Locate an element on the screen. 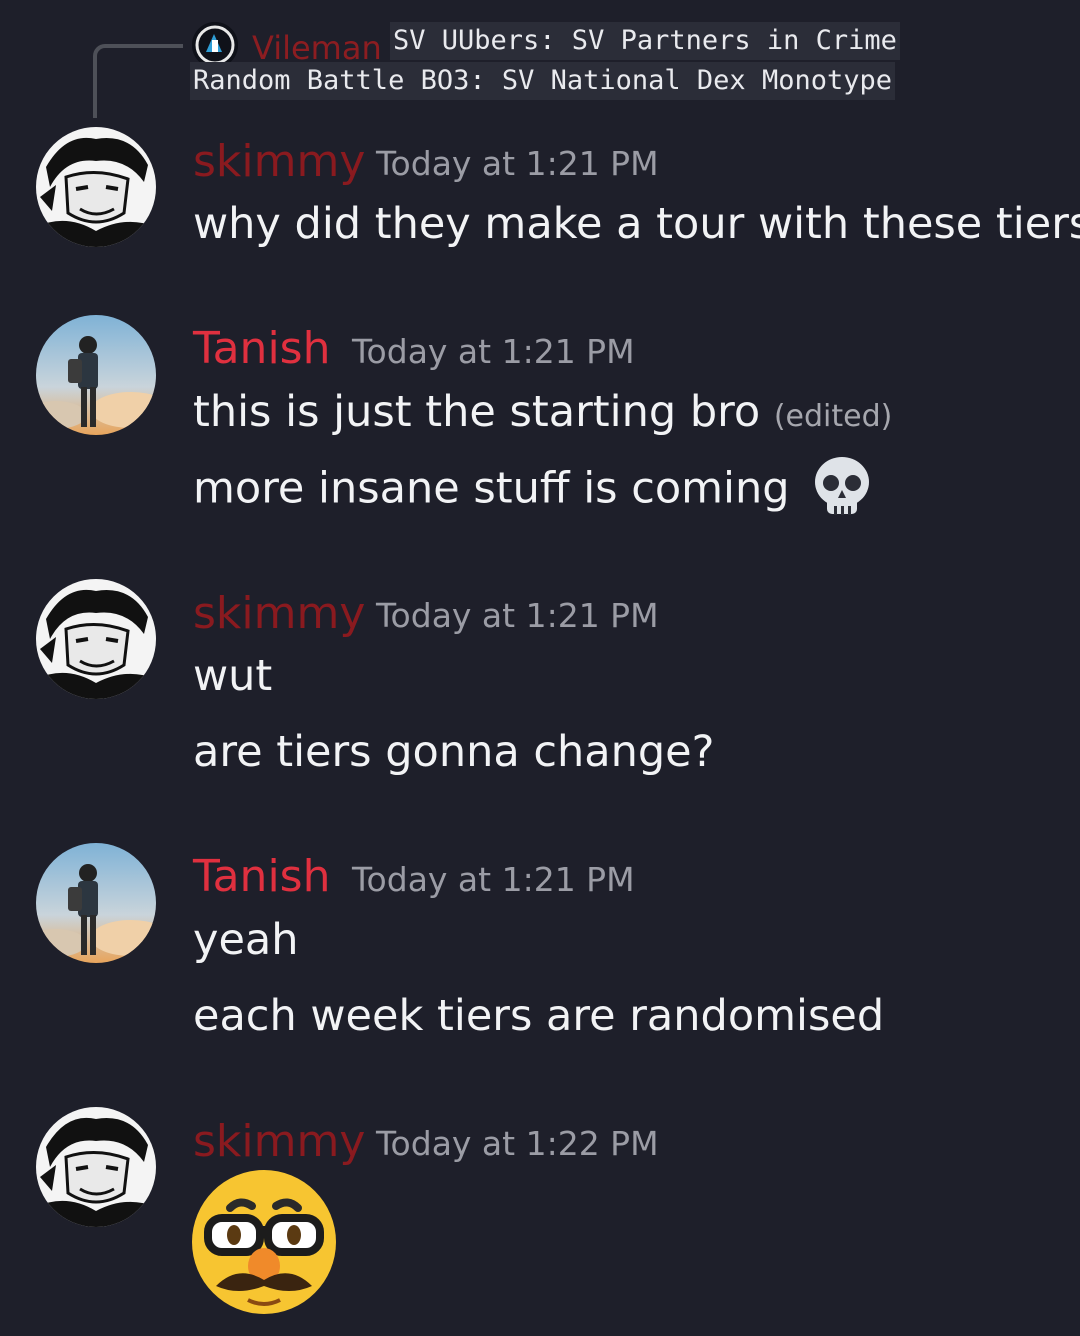 The height and width of the screenshot is (1336, 1080). message-text-content: more insane stuff is coming is located at coordinates (491, 488).